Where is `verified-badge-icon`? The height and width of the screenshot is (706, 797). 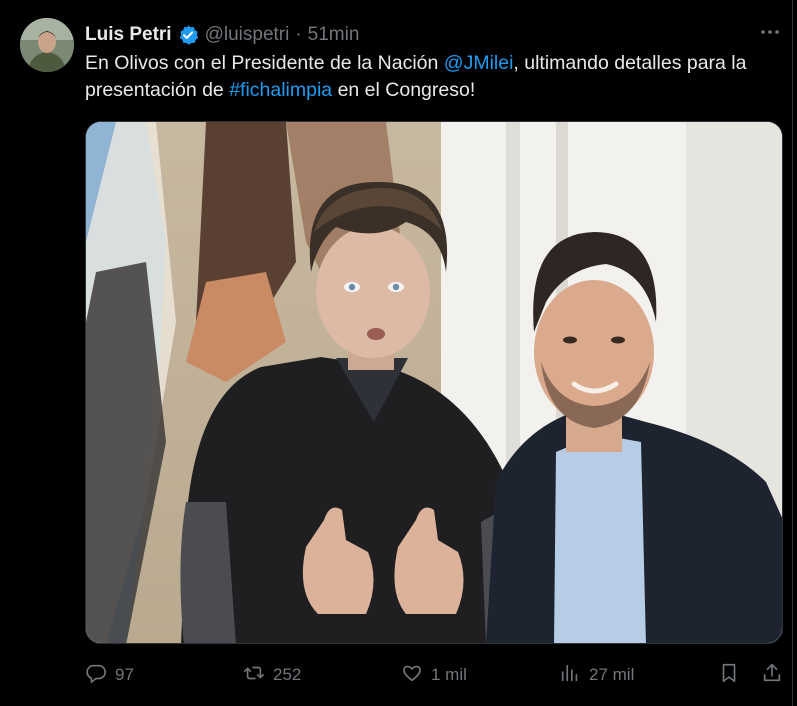
verified-badge-icon is located at coordinates (188, 35).